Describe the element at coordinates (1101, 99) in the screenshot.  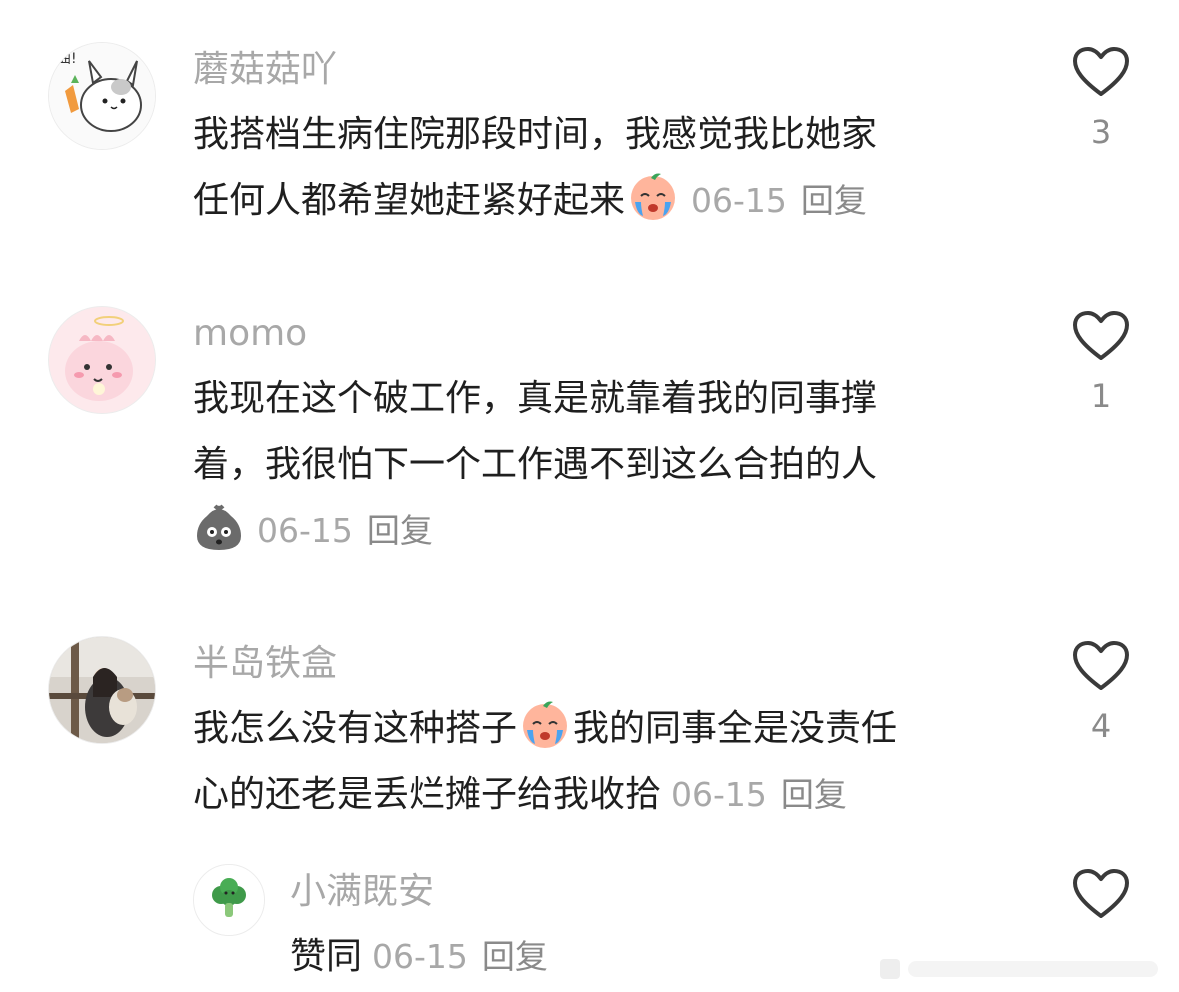
I see `like-control: 3` at that location.